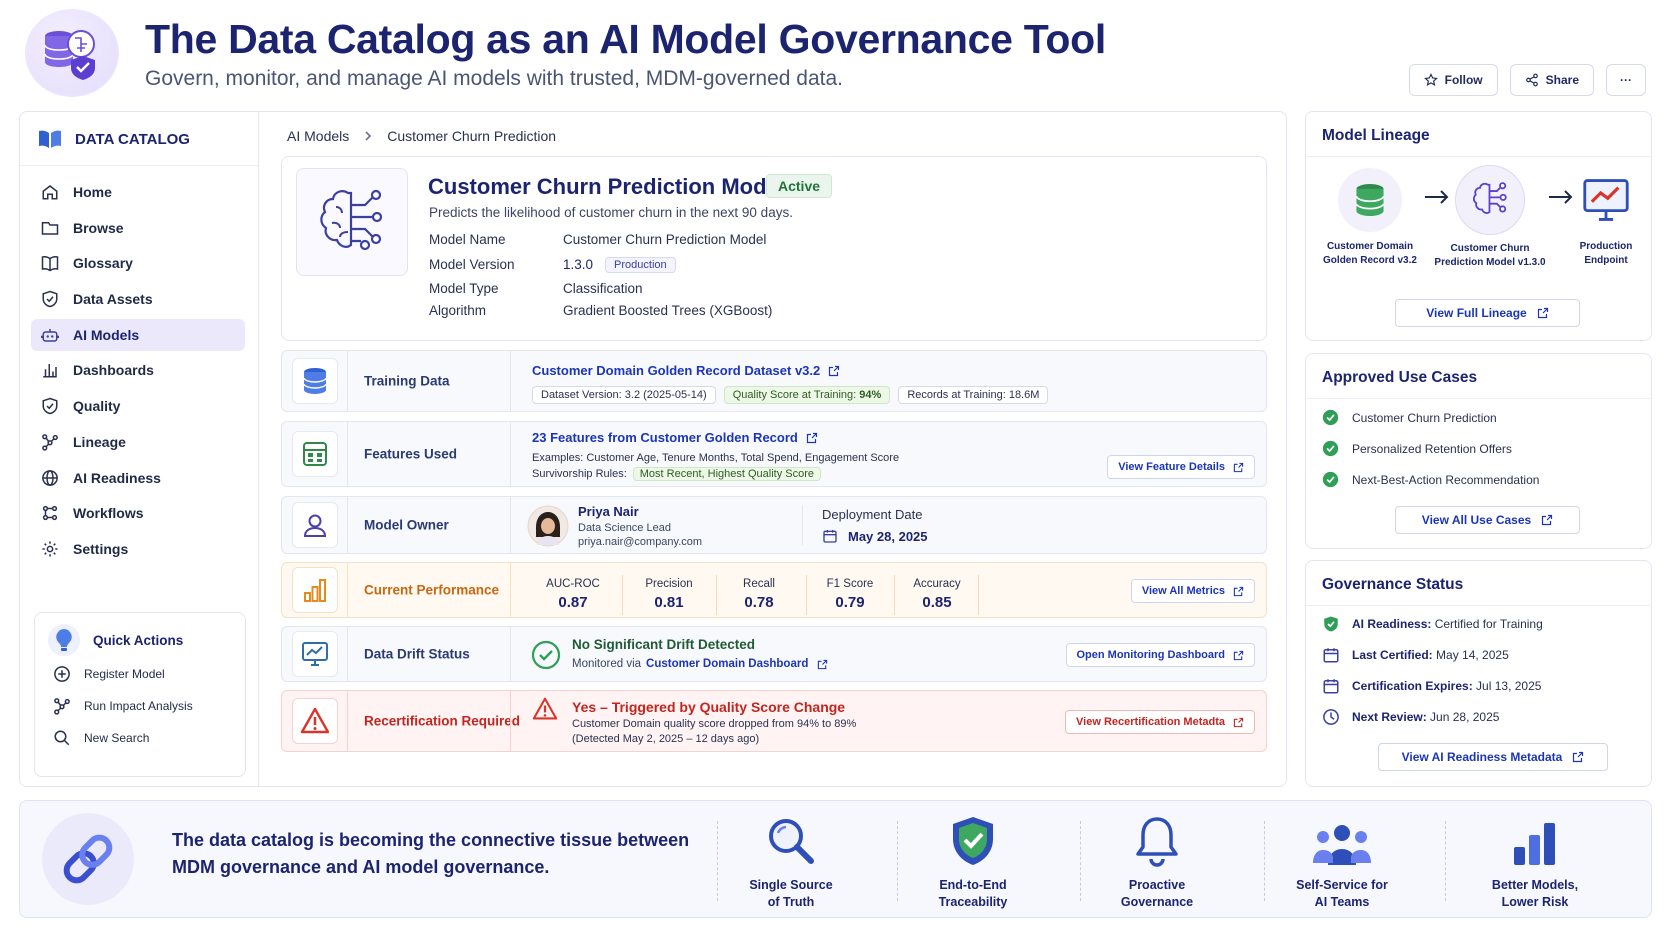 The width and height of the screenshot is (1672, 941). Describe the element at coordinates (318, 136) in the screenshot. I see `breadcrumb-ai-models: AI Models` at that location.